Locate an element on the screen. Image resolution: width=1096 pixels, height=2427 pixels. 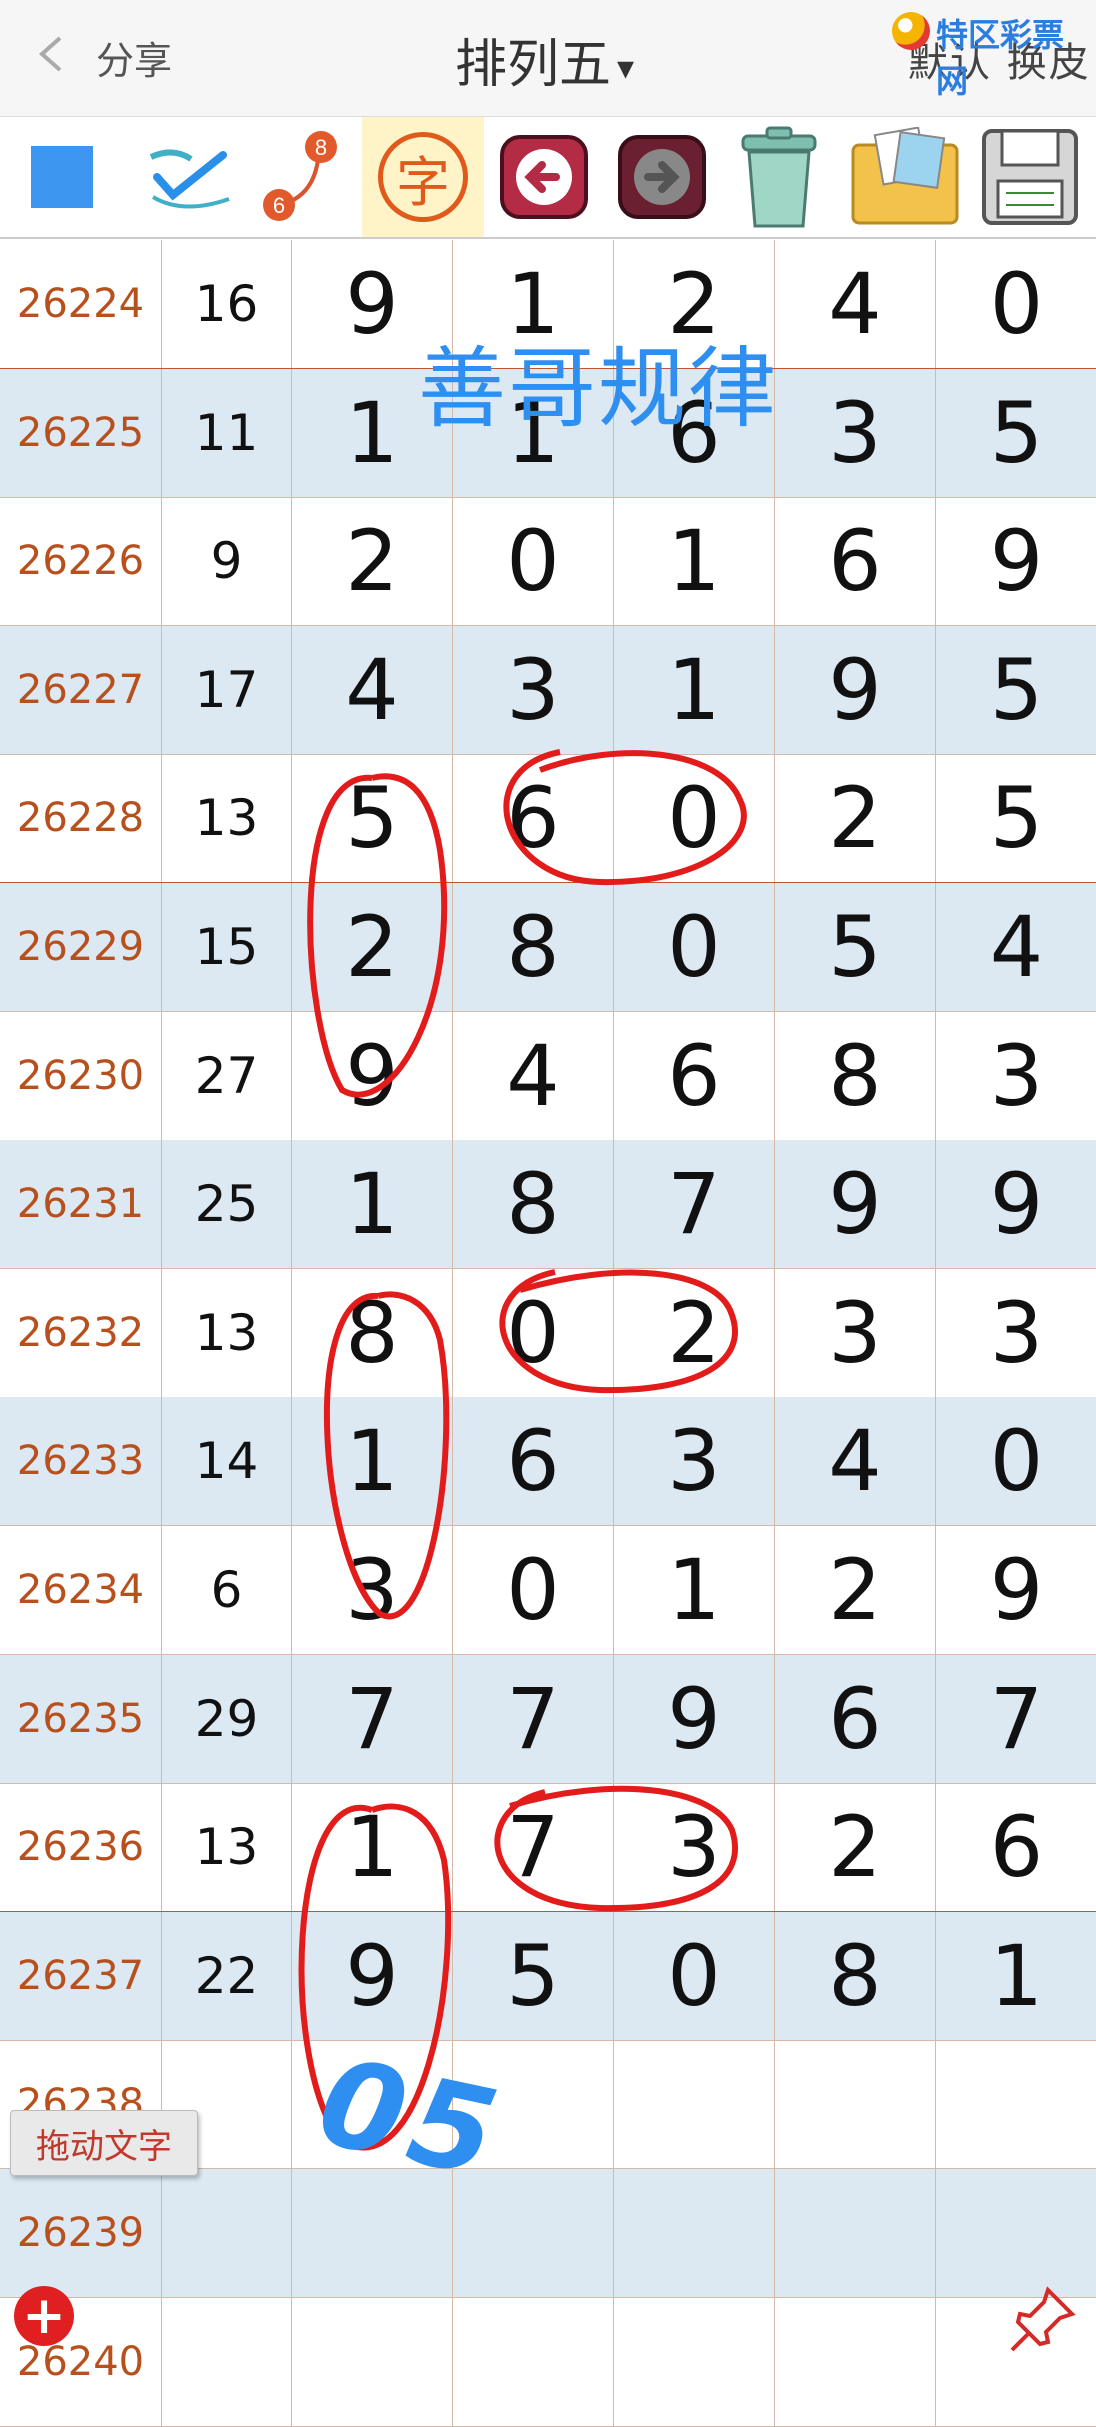
trash-icon is located at coordinates (779, 177).